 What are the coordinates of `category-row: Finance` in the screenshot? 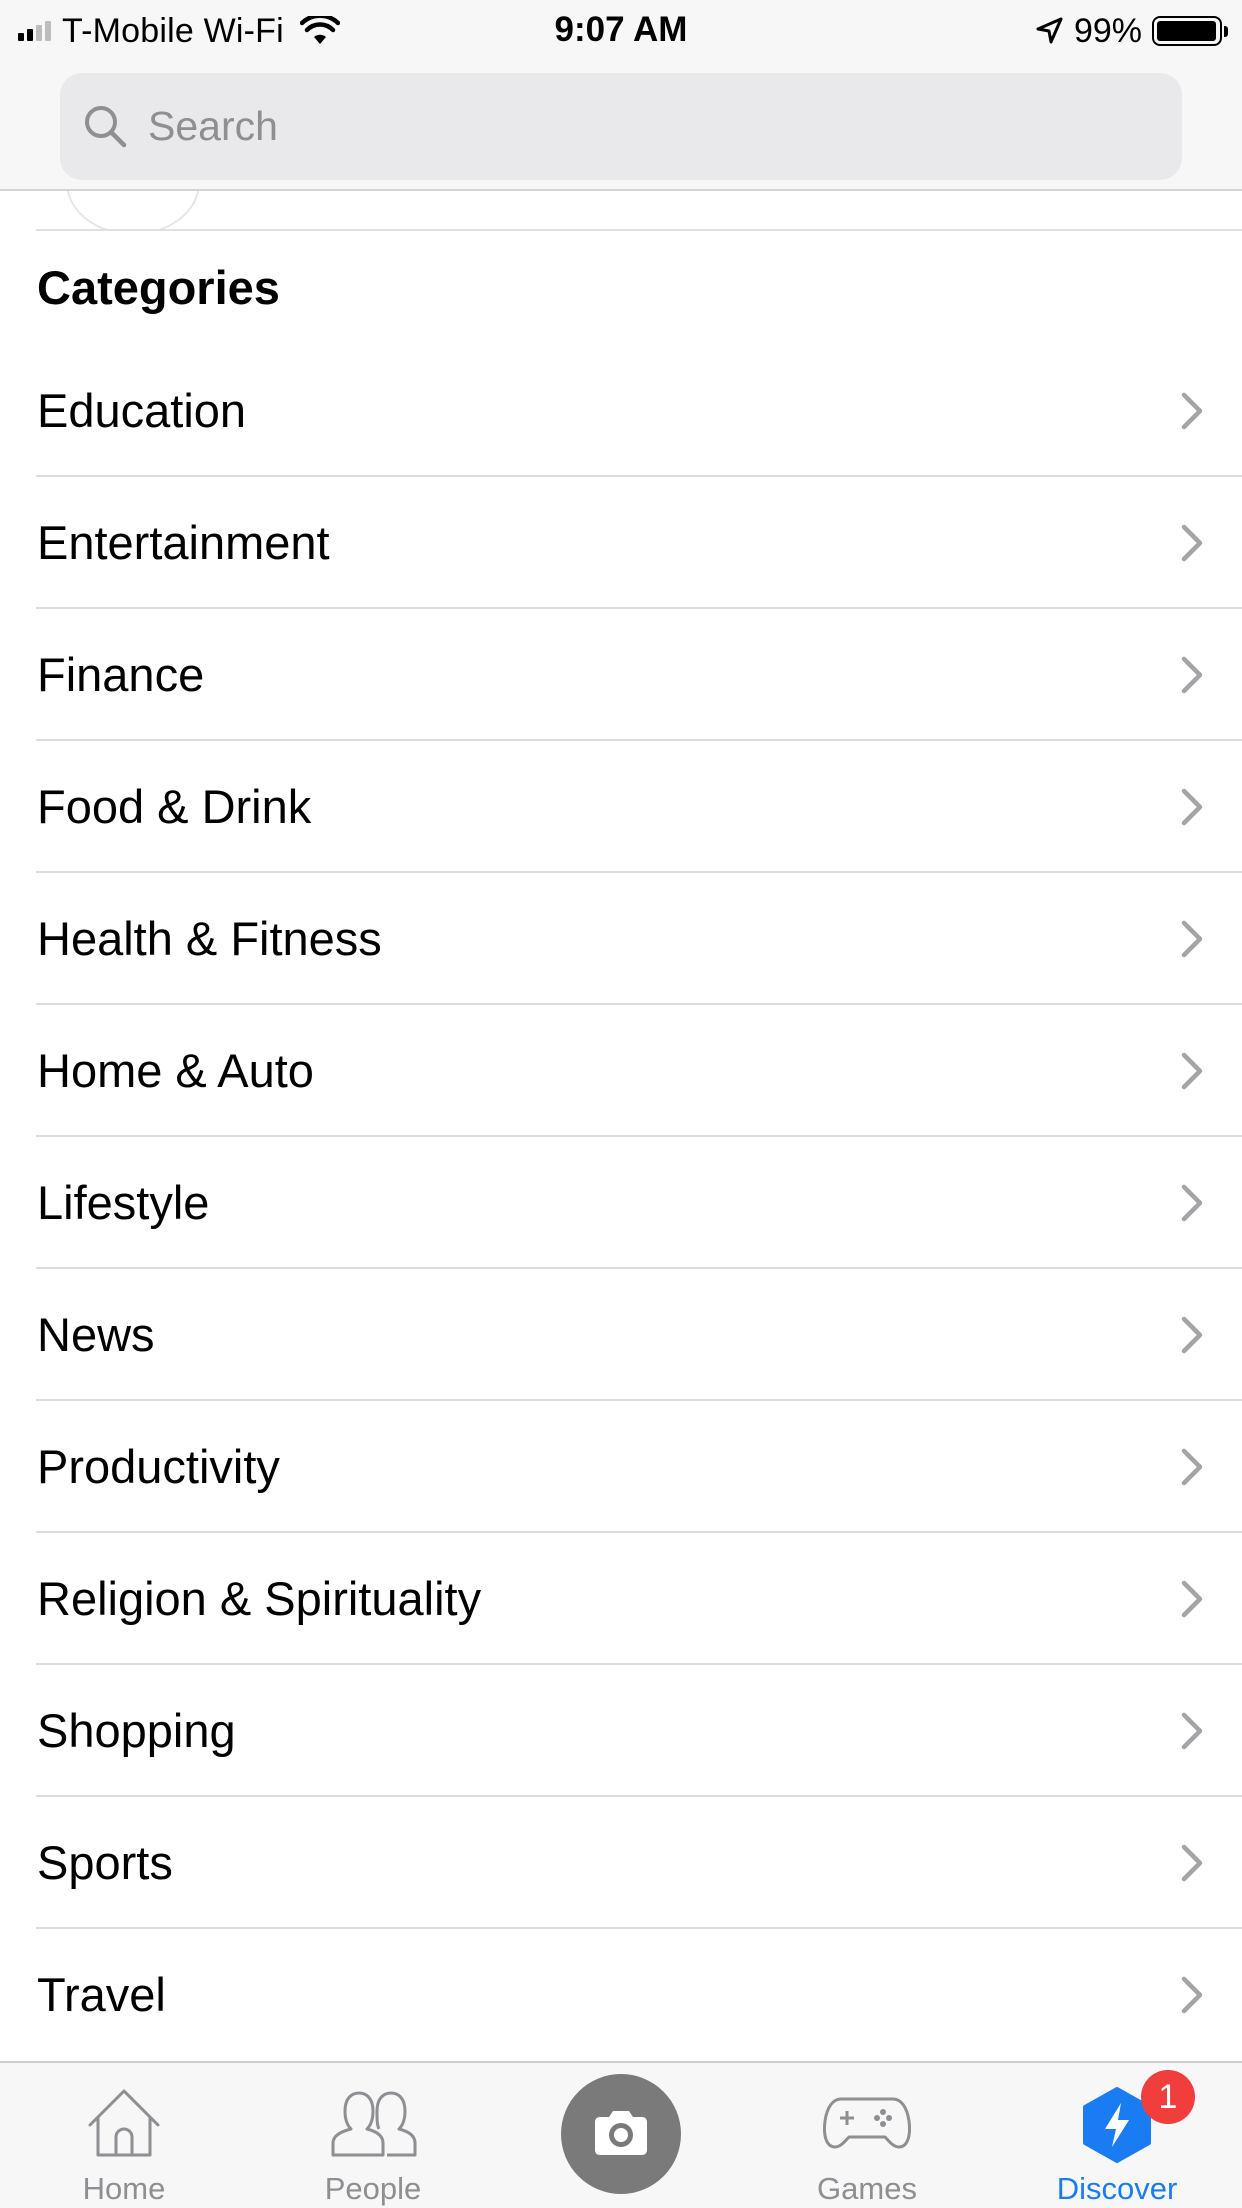 It's located at (621, 675).